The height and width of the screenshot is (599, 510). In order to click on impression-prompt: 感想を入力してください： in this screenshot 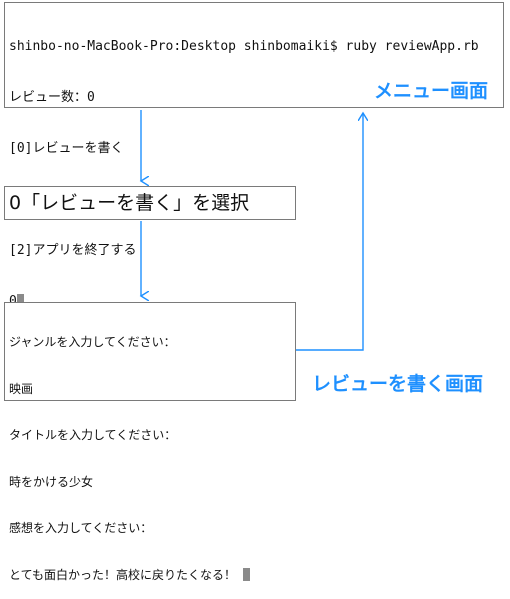, I will do `click(81, 528)`.